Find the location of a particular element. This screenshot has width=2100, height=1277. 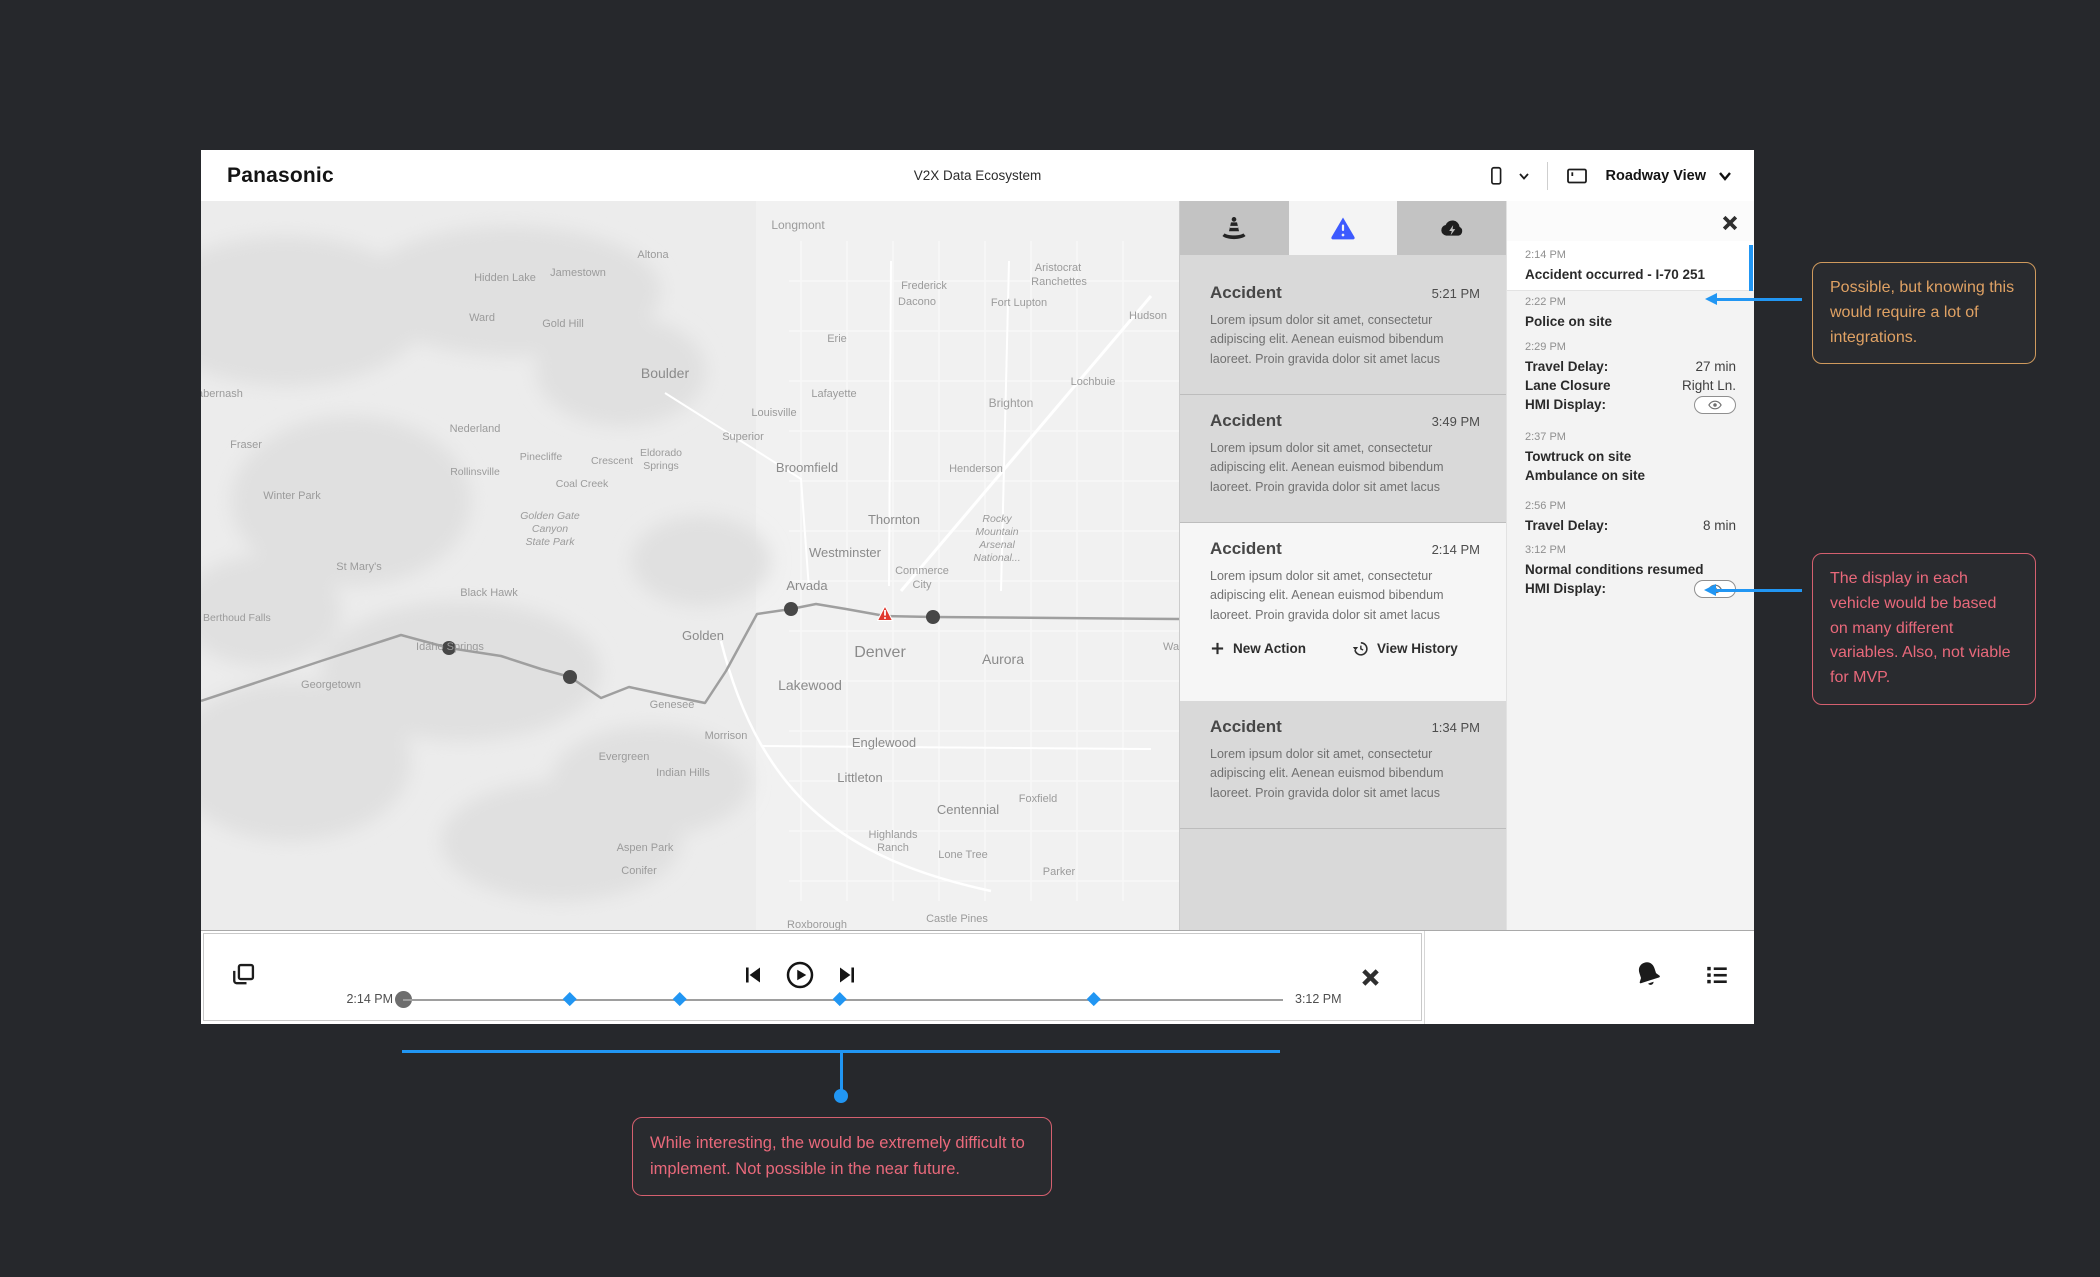

timeline-track is located at coordinates (843, 998).